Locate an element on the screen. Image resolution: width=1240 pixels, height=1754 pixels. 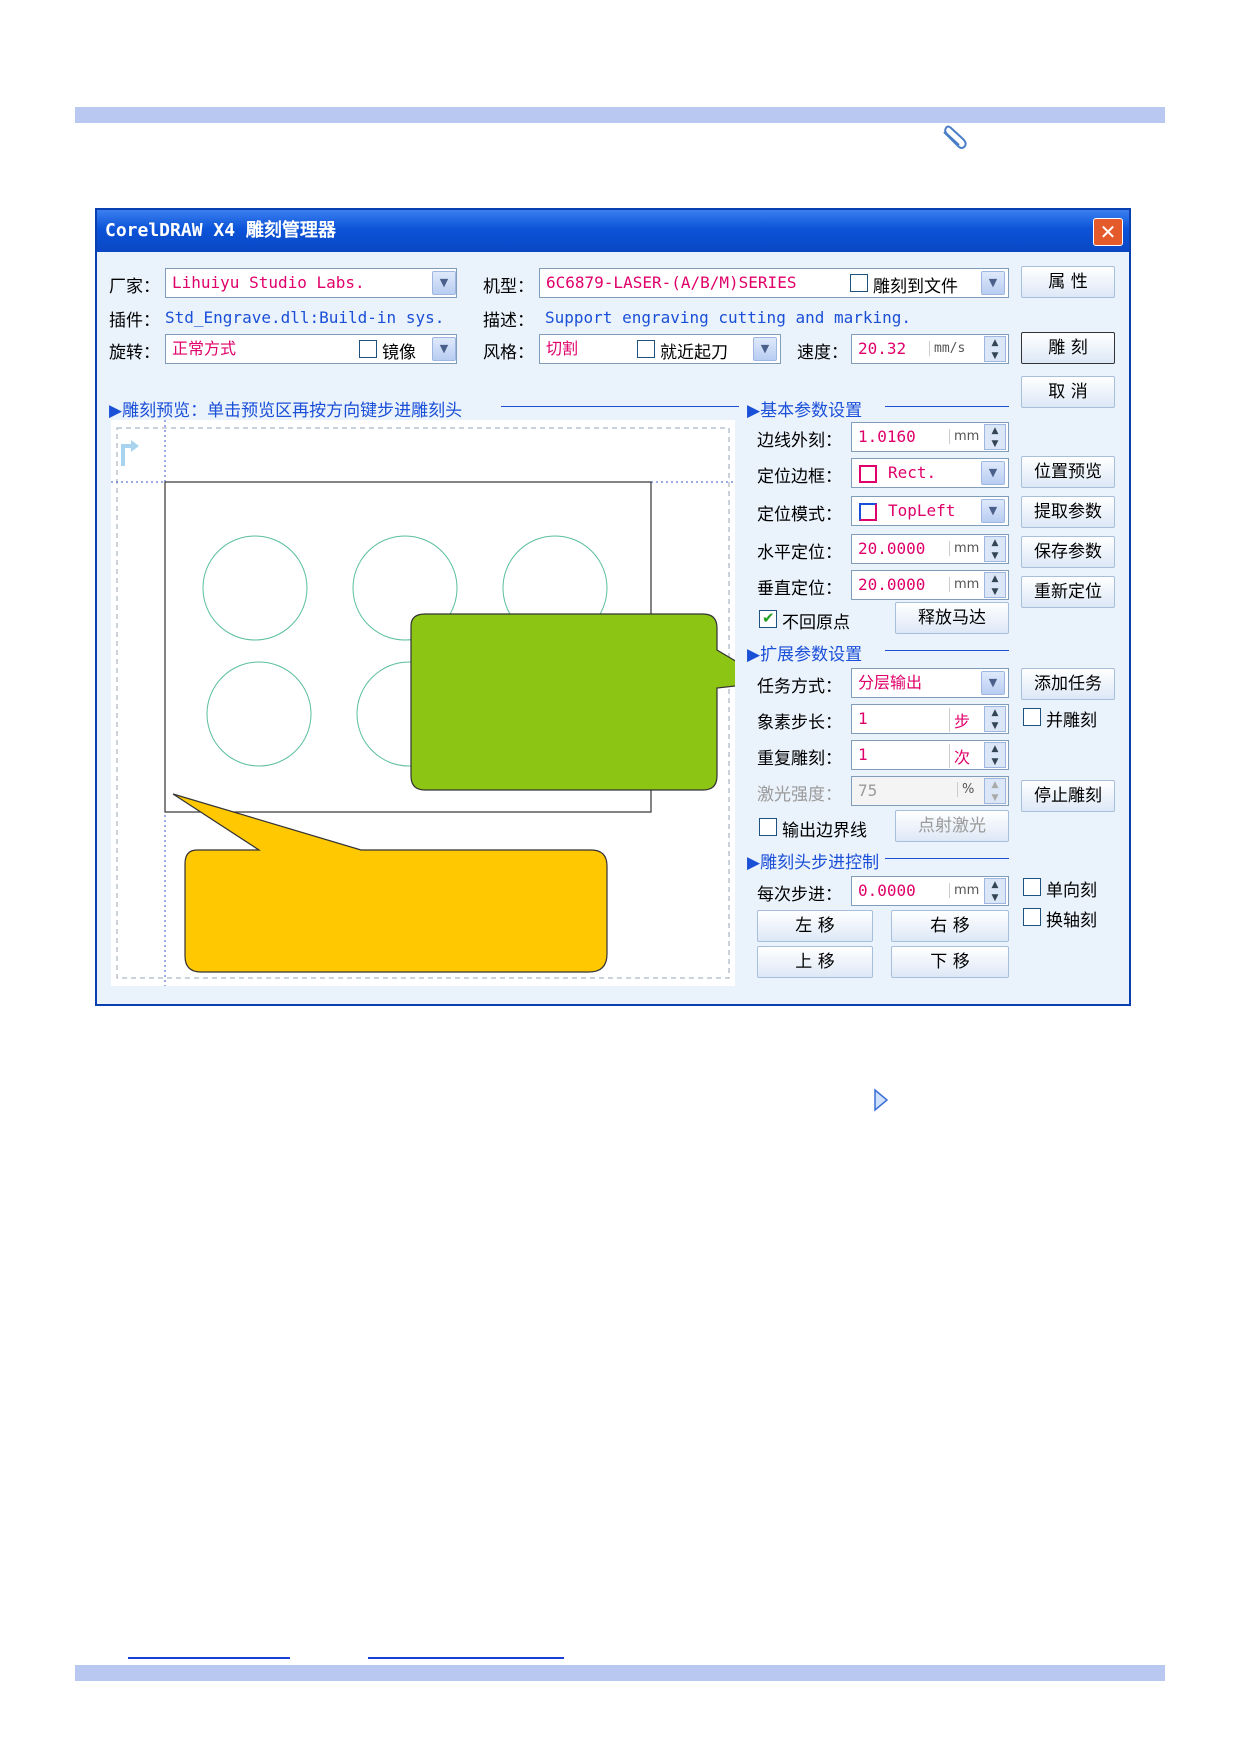
add-task-button: 添加任务 is located at coordinates (1068, 684).